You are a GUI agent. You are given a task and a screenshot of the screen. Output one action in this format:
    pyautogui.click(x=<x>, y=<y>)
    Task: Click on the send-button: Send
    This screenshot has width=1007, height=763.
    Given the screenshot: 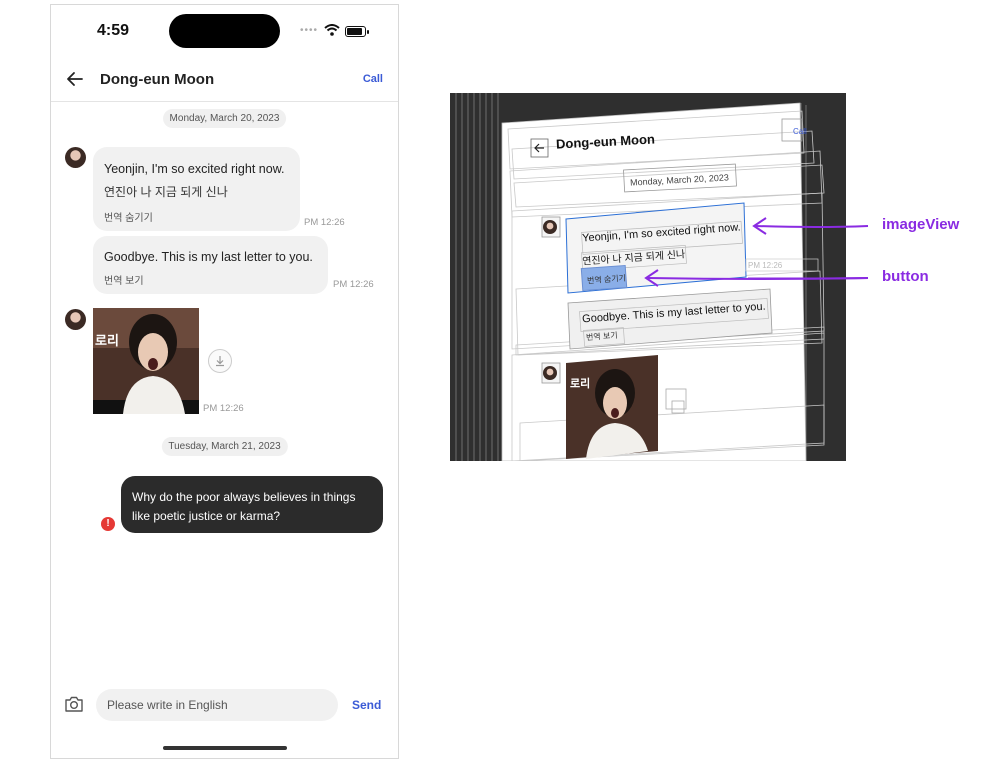 What is the action you would take?
    pyautogui.click(x=366, y=705)
    